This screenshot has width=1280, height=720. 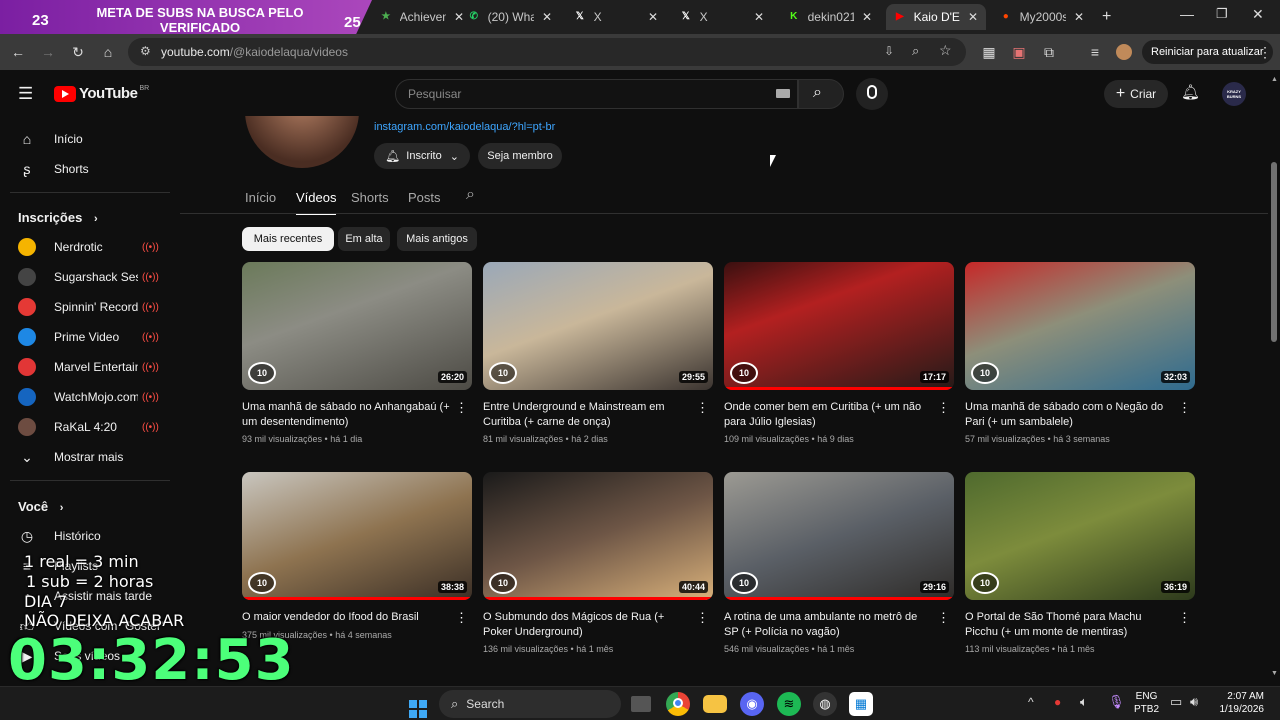 What do you see at coordinates (547, 52) in the screenshot?
I see `address-bar: ⚙ youtube.com/@kaiodelaqua/videos ⇩ ⌕ ☆` at bounding box center [547, 52].